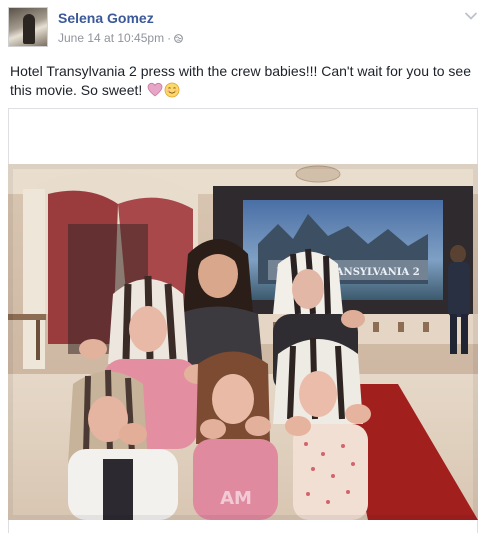  I want to click on post-meta: June 14 at 10:45pm ·, so click(120, 38).